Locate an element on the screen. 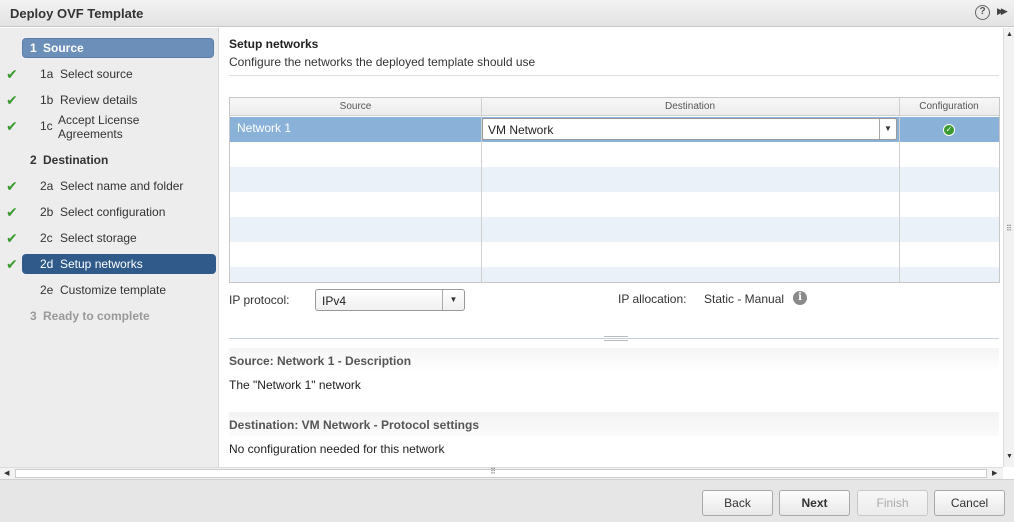  step-label: Source is located at coordinates (63, 48).